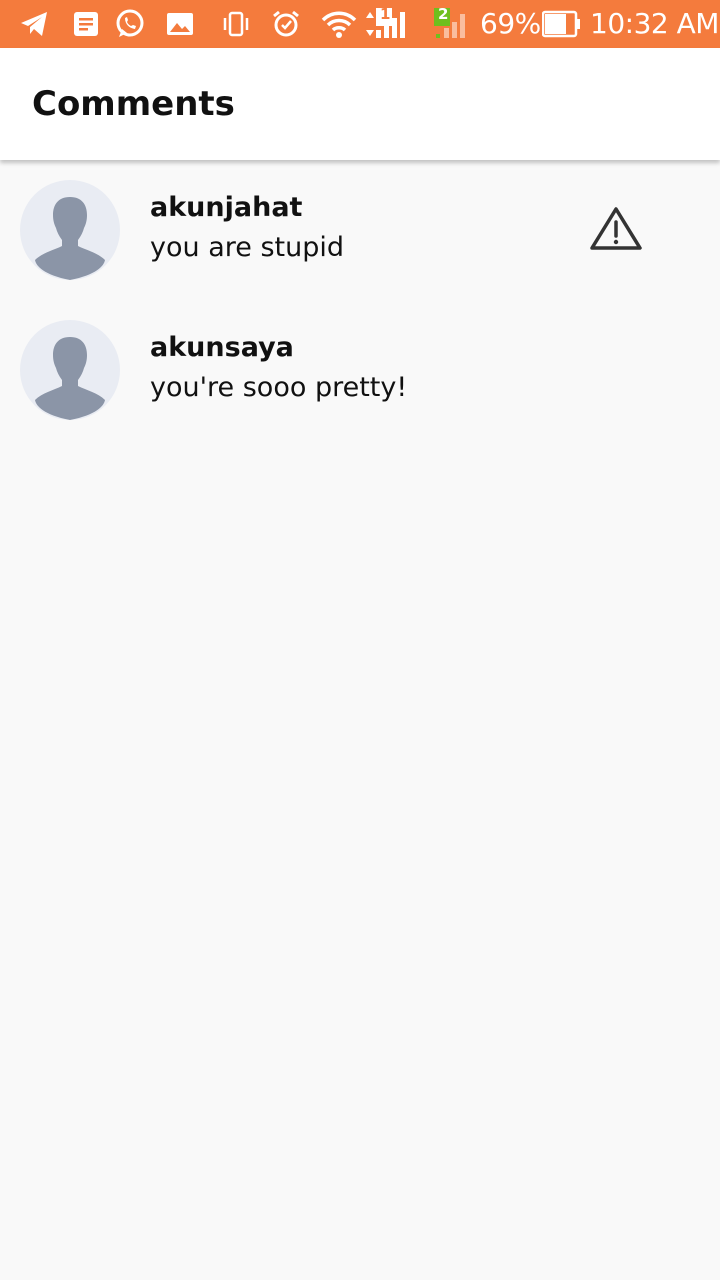 The image size is (720, 1280). Describe the element at coordinates (180, 24) in the screenshot. I see `gallery-icon` at that location.